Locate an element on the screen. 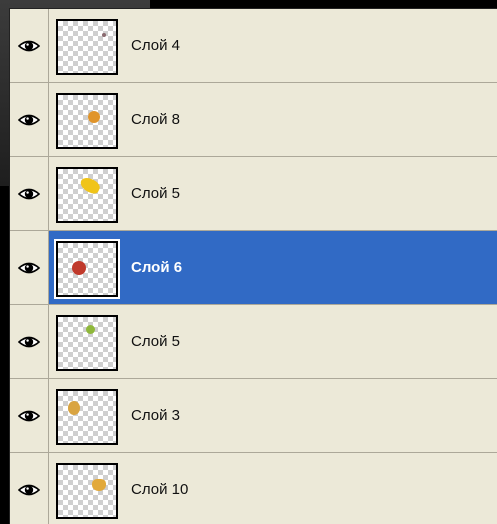  layer-row: Слой 8 is located at coordinates (253, 120).